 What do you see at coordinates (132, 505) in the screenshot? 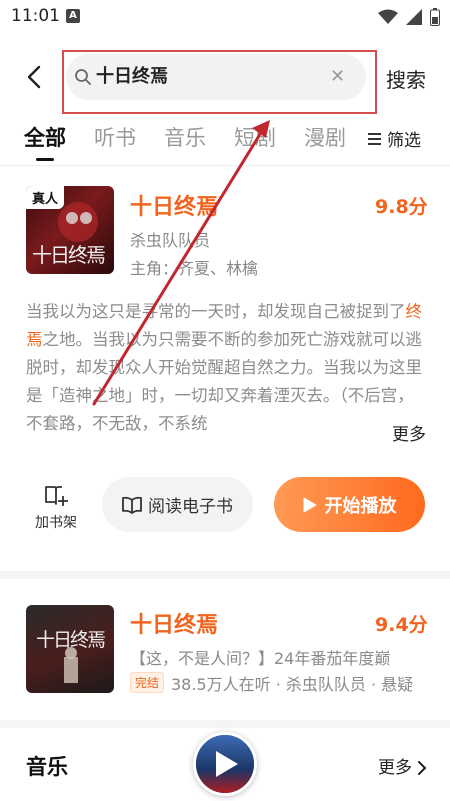
I see `book-open-icon` at bounding box center [132, 505].